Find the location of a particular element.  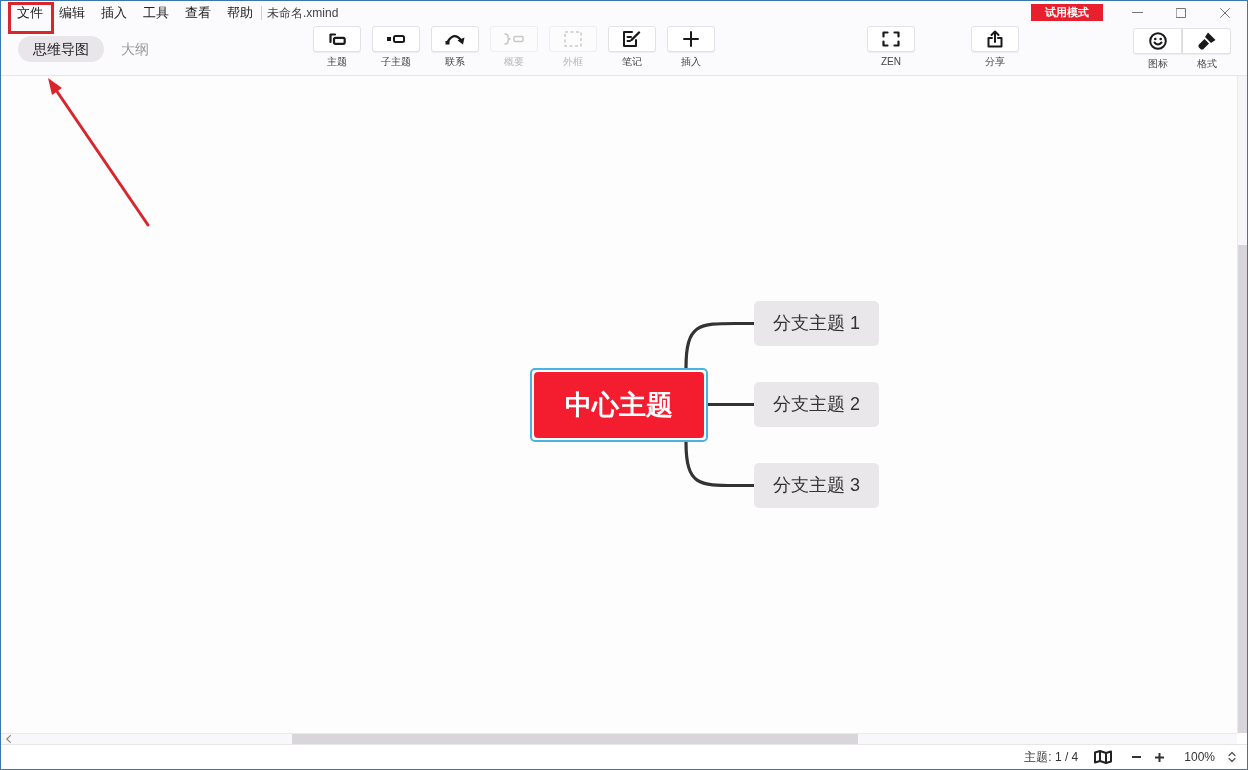

horizontal-scrollbar is located at coordinates (619, 738).